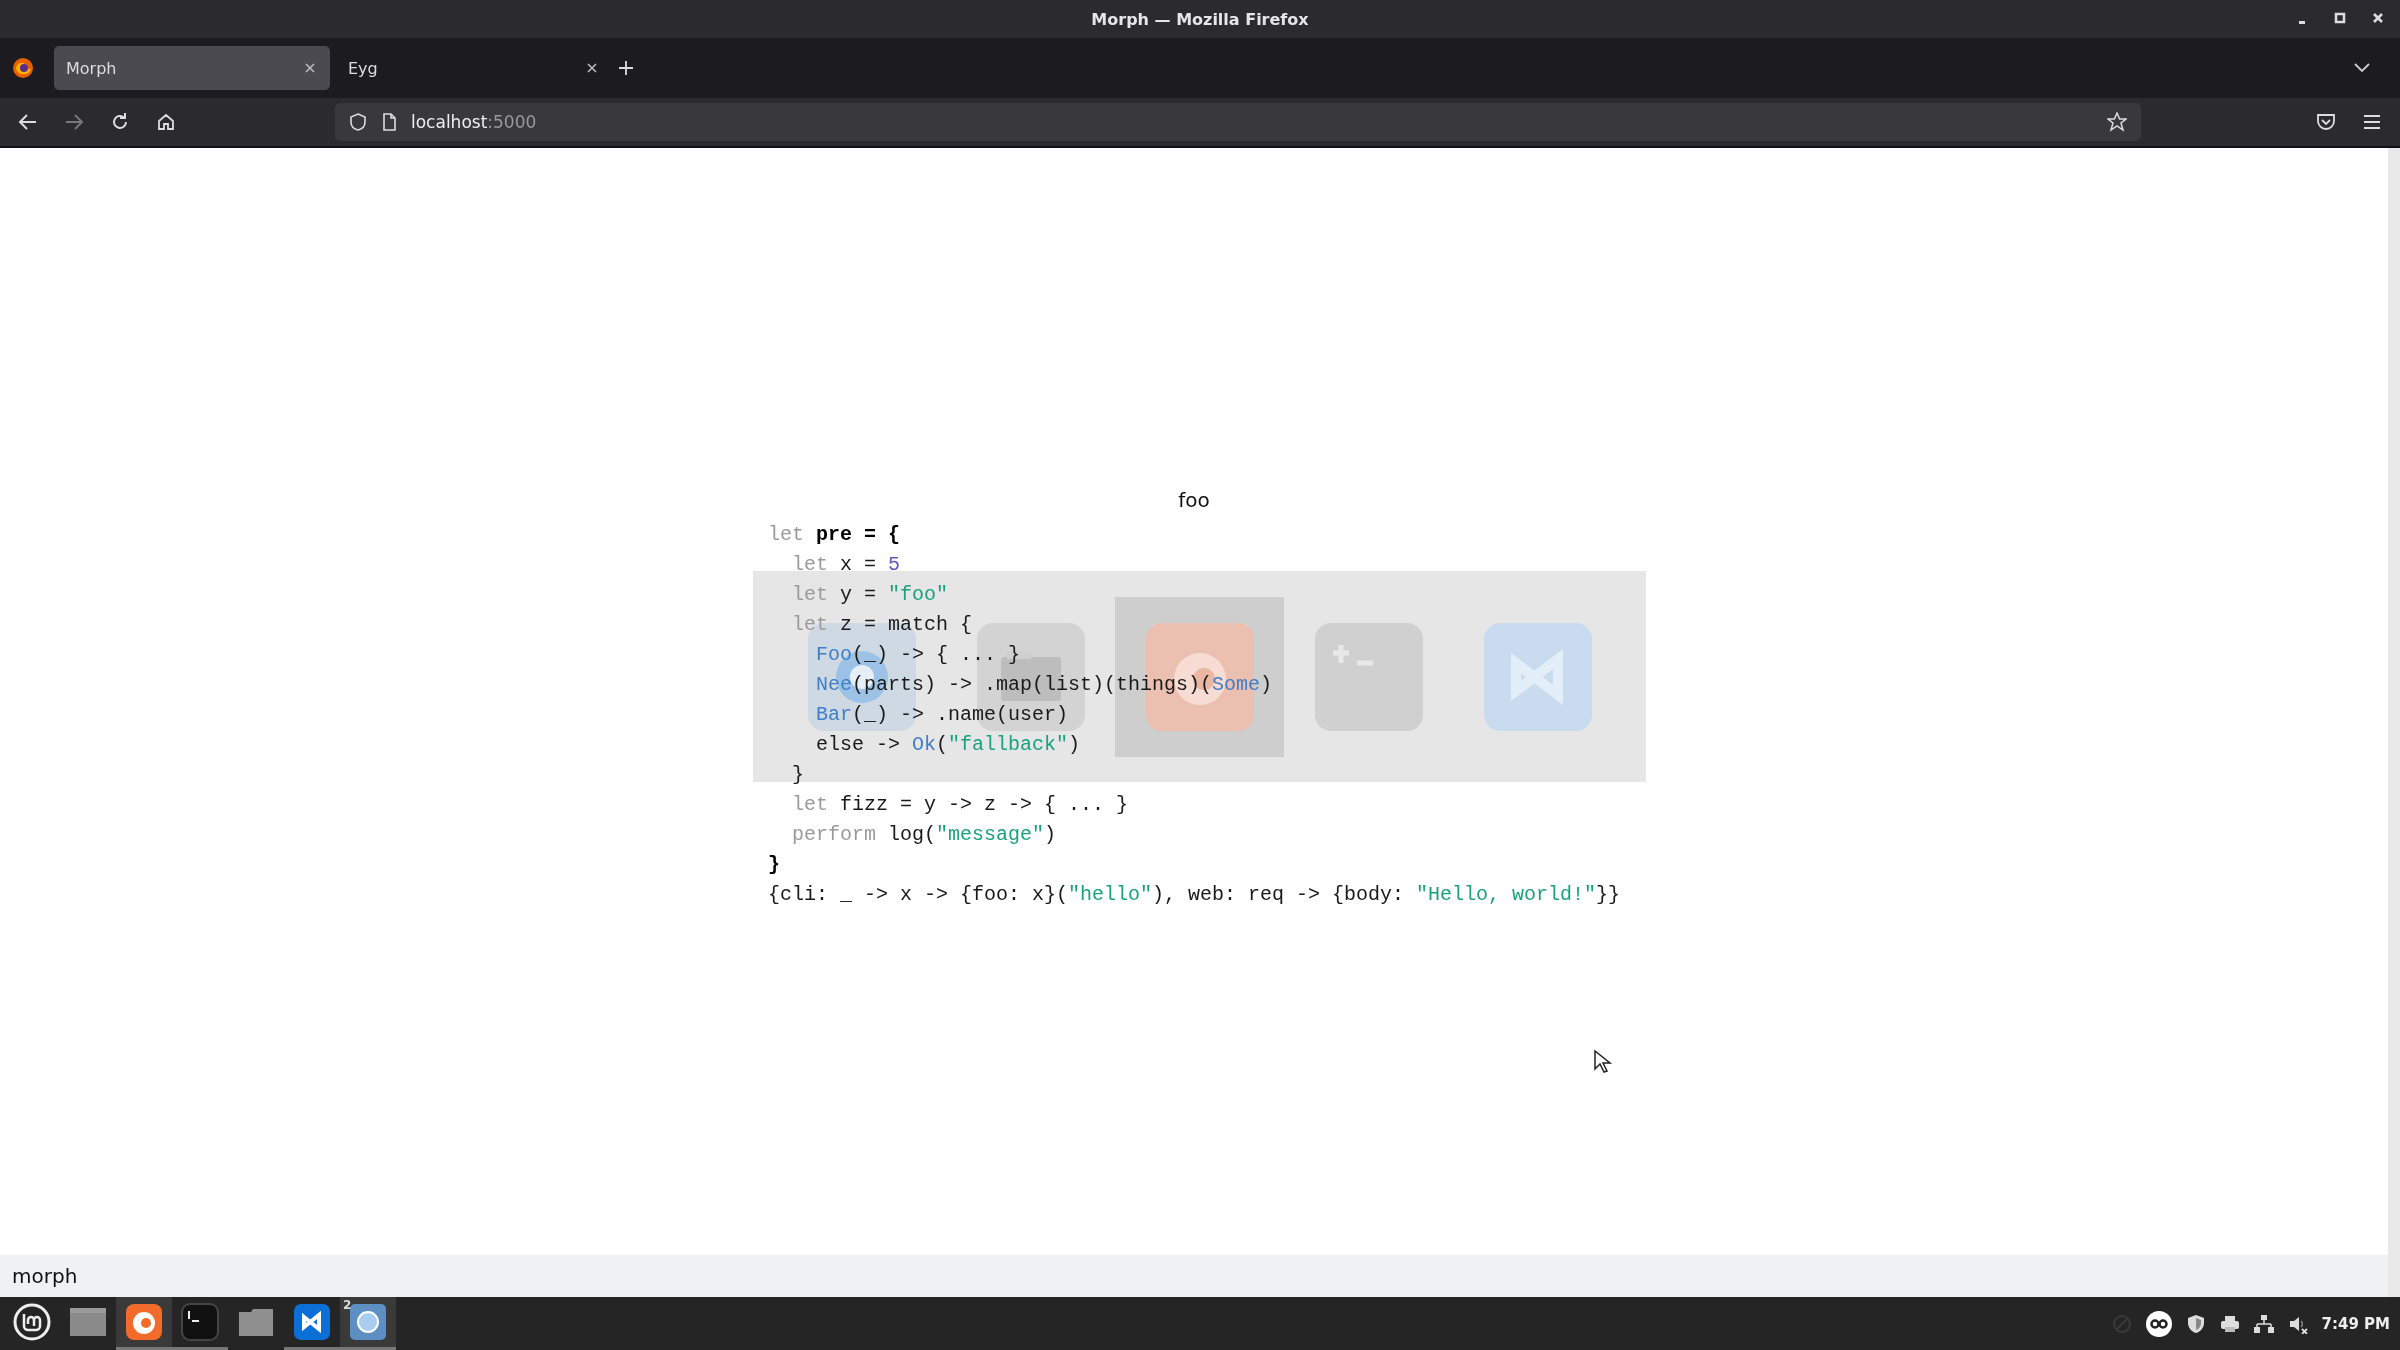 The height and width of the screenshot is (1350, 2400). Describe the element at coordinates (1194, 895) in the screenshot. I see `code-line: {cli: _ -> x -> {foo: x}("hello"), web: req -> {body: "Hello, world!"}}` at that location.